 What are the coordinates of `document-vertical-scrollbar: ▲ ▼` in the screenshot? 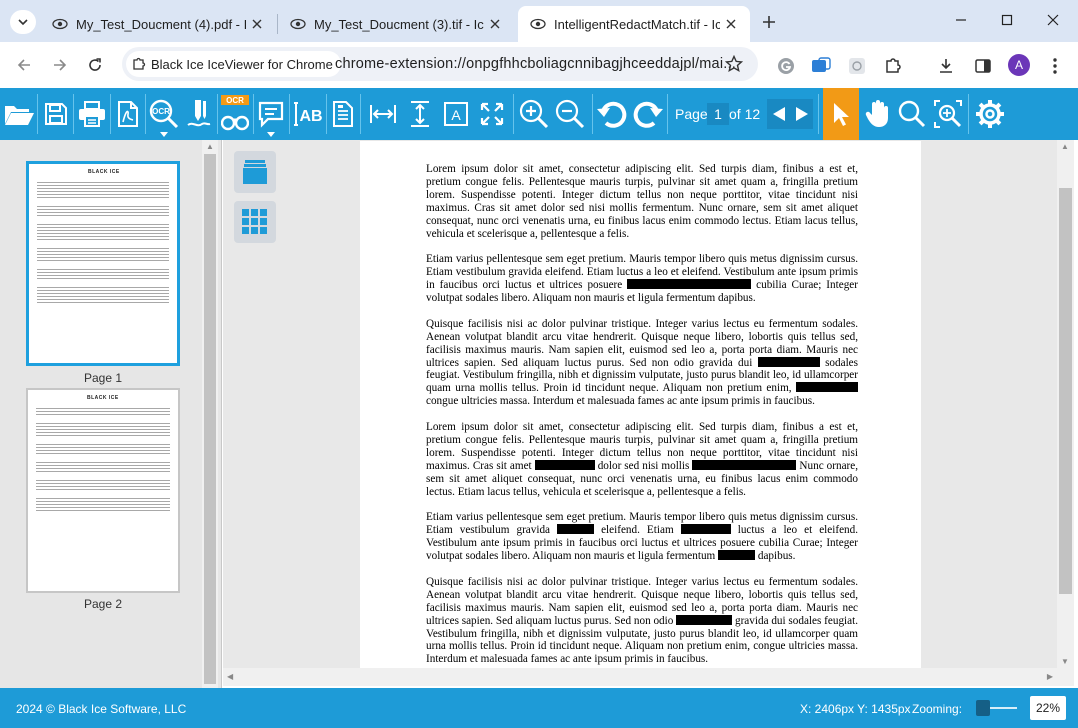 It's located at (1065, 404).